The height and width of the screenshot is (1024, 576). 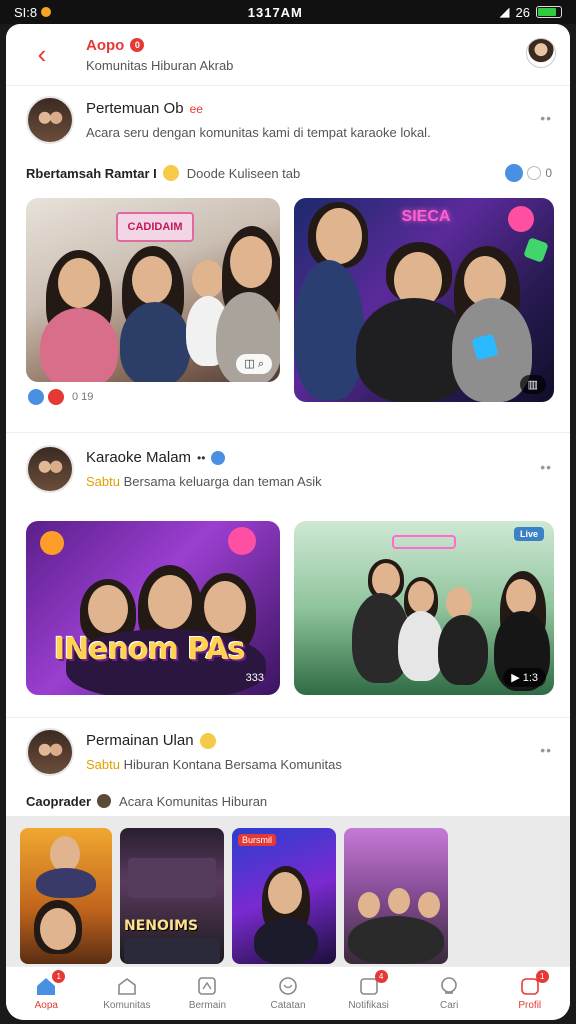 I want to click on home-icon: 1, so click(x=50, y=983).